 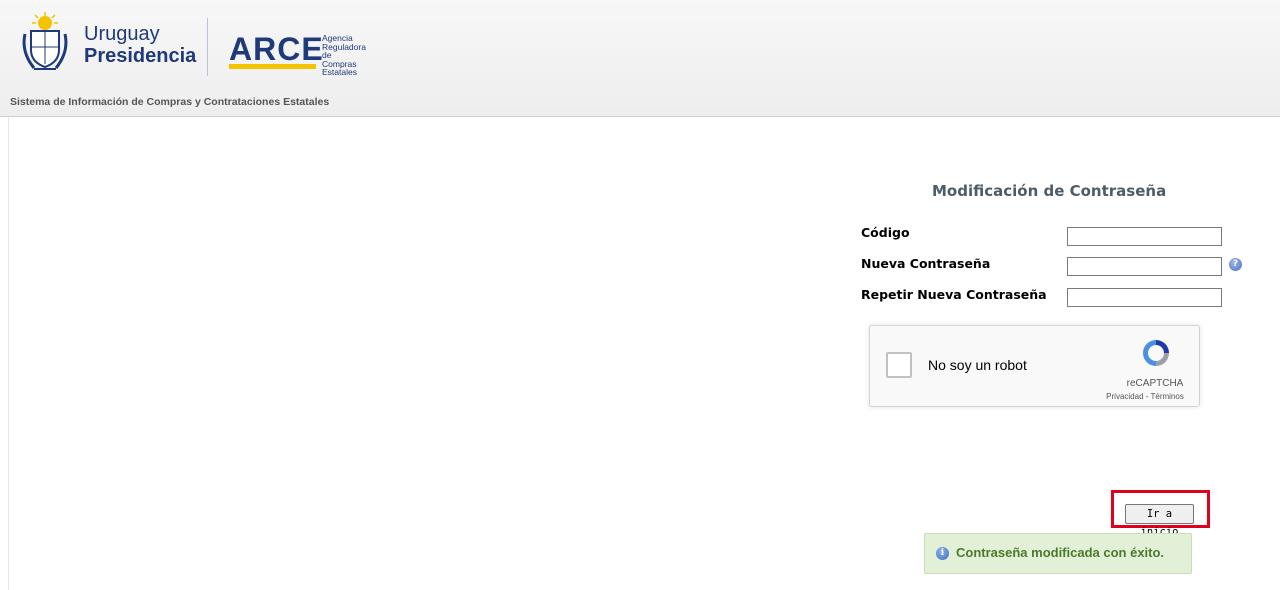 I want to click on recaptcha-links: Privacidad - Términos, so click(x=1145, y=396).